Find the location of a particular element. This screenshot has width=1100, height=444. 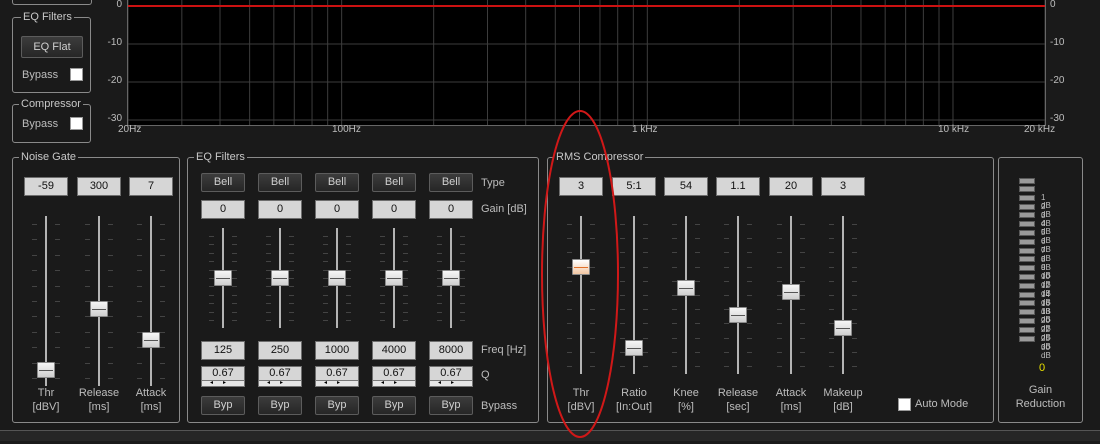

compressor-slider-3-knob is located at coordinates (738, 314).